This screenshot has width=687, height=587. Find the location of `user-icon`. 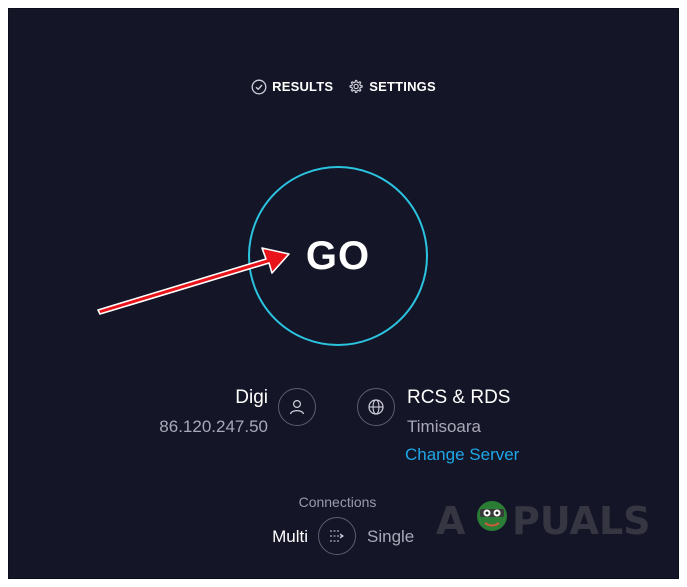

user-icon is located at coordinates (297, 407).